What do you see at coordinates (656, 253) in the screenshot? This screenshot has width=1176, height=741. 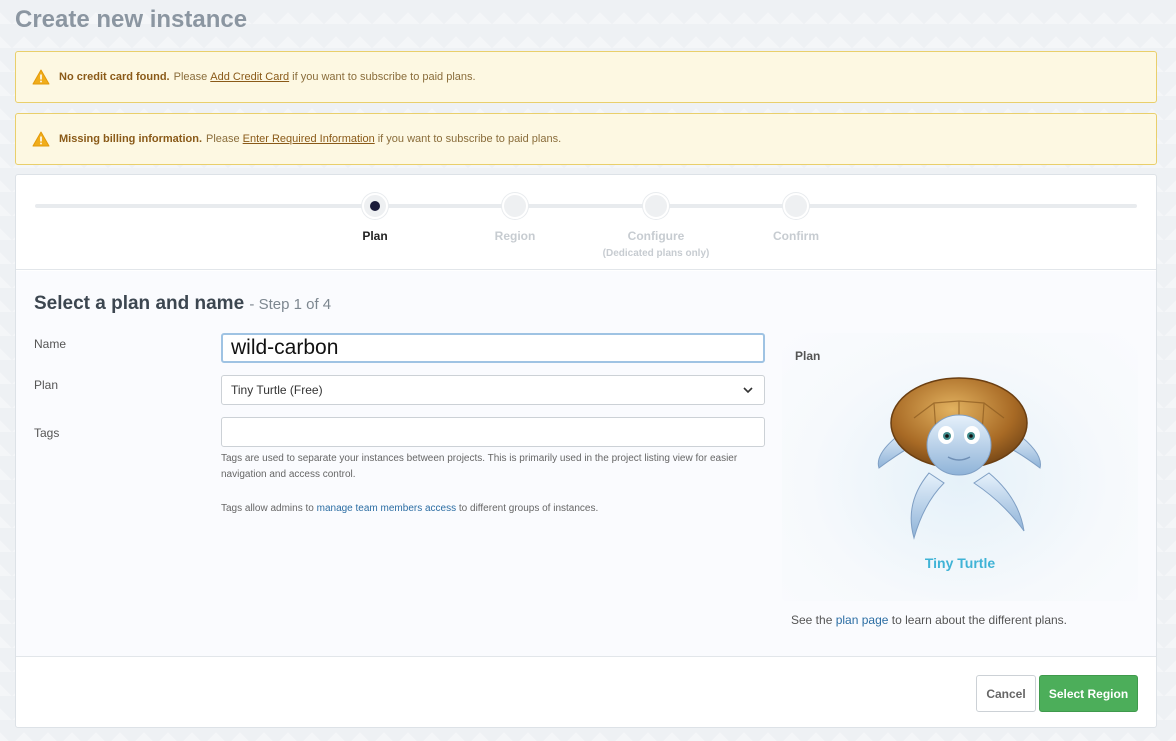 I see `step-sublabel: (Dedicated plans only)` at bounding box center [656, 253].